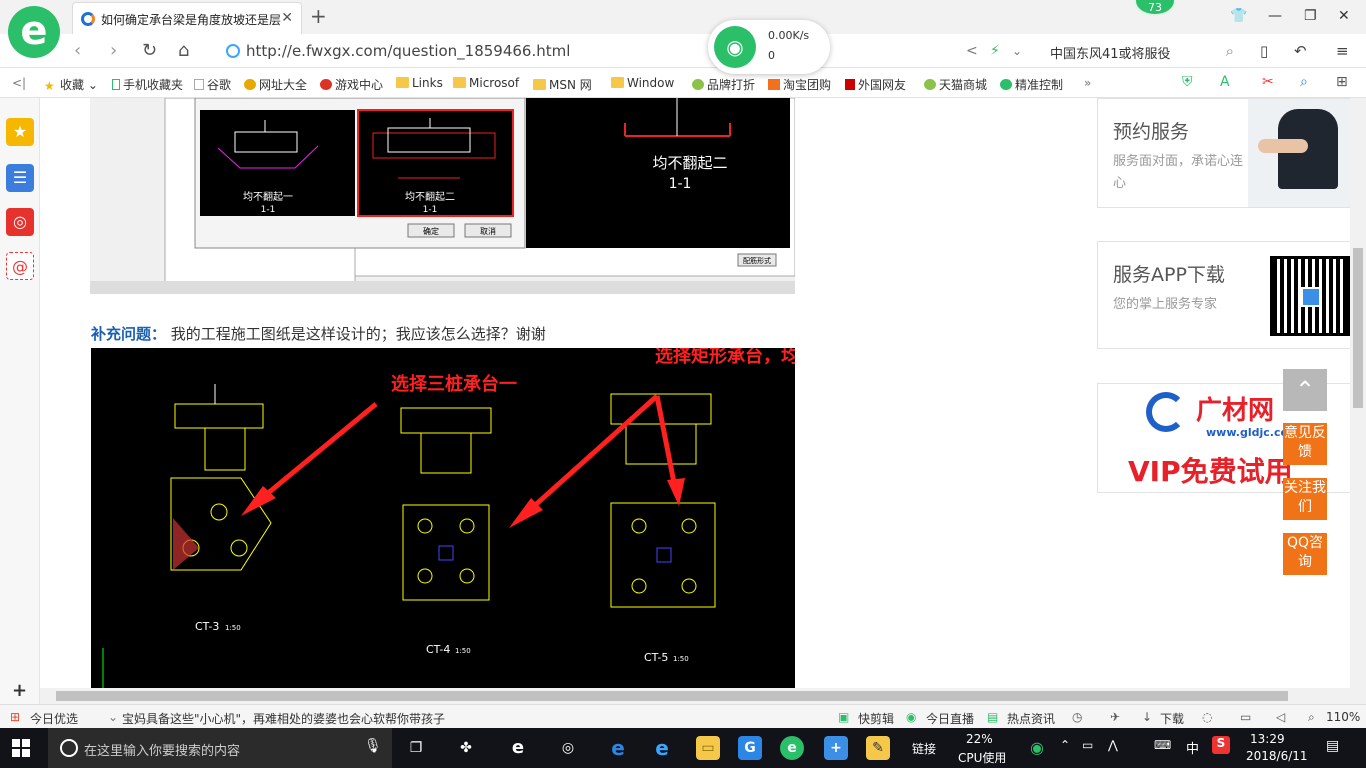  I want to click on bookmark-item: 精准控制, so click(1031, 84).